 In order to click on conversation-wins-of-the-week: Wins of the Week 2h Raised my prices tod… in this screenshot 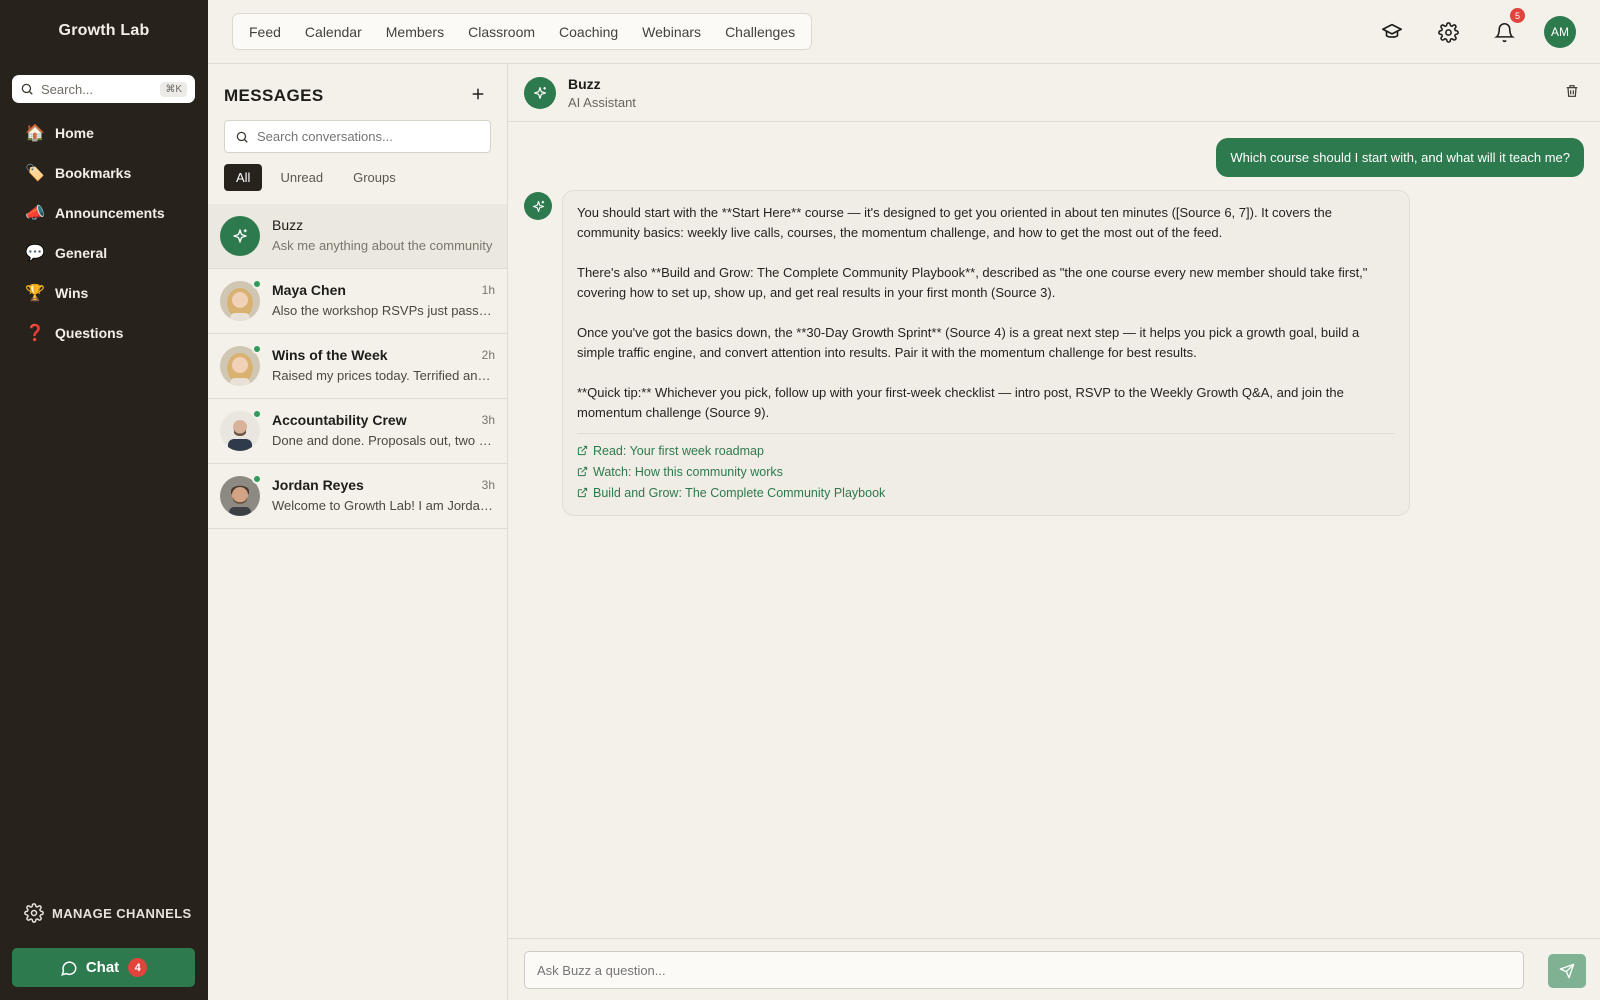, I will do `click(357, 366)`.